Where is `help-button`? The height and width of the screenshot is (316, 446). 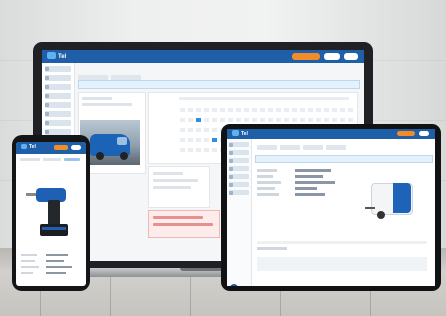 help-button is located at coordinates (234, 285).